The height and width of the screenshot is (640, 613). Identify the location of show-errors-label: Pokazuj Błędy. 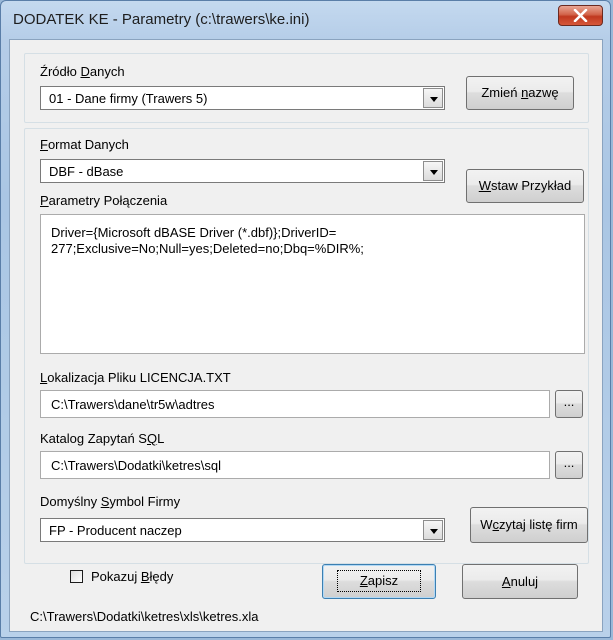
(132, 576).